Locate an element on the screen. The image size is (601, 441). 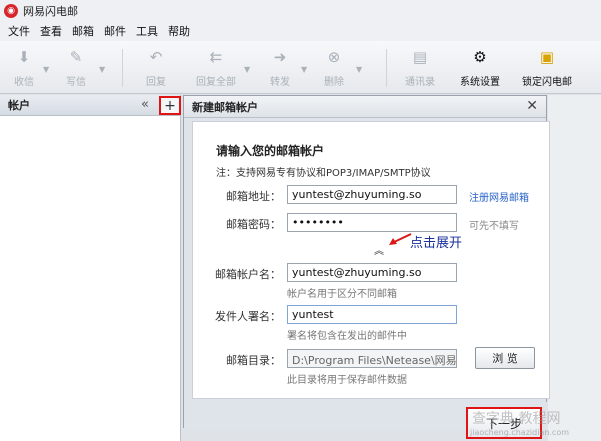
receive-button: ⬇ 收信 is located at coordinates (24, 69).